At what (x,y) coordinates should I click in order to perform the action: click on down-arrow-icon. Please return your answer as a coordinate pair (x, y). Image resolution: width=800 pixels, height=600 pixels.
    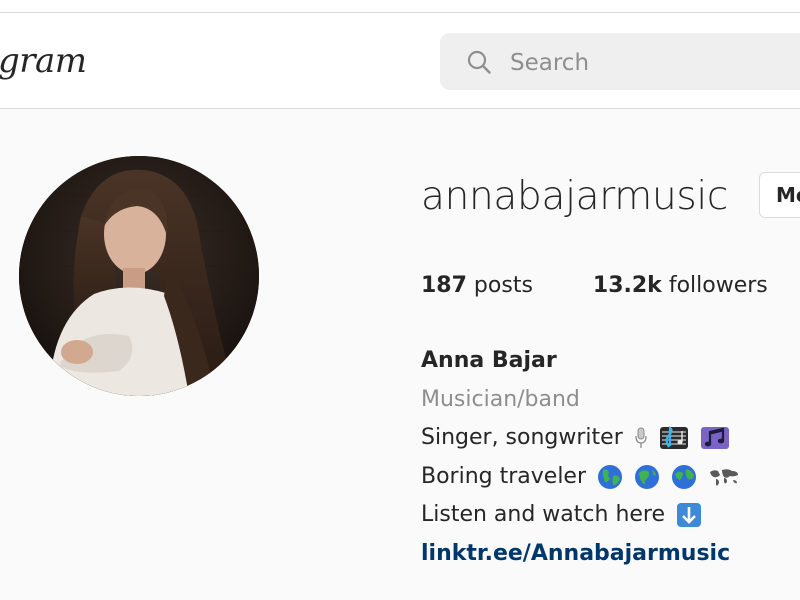
    Looking at the image, I should click on (689, 515).